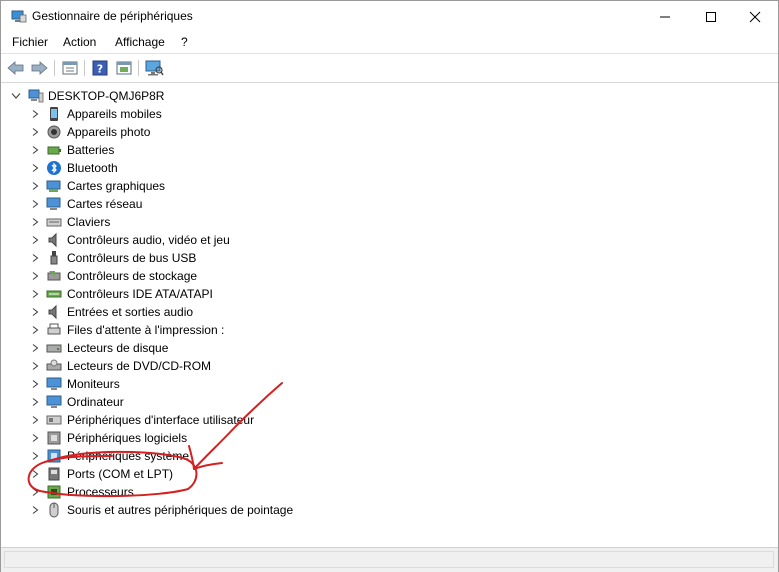 The height and width of the screenshot is (572, 779). I want to click on tree-node: Batteries, so click(251, 150).